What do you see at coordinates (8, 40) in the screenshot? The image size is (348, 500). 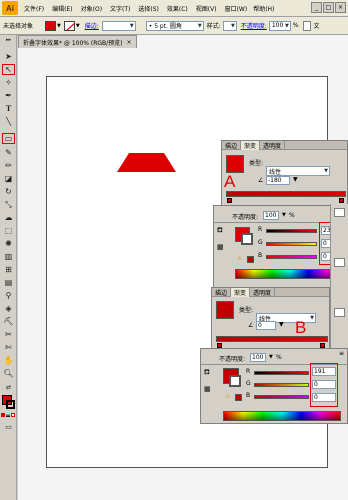 I see `panel-grip-icon: ▸▸` at bounding box center [8, 40].